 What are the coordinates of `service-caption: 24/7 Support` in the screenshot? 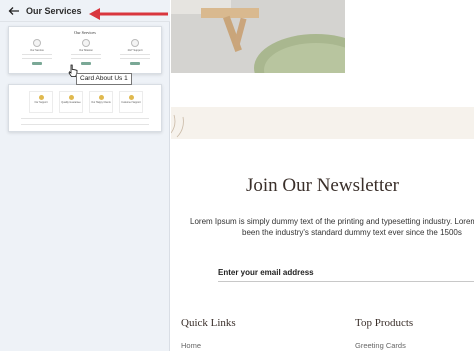 It's located at (135, 50).